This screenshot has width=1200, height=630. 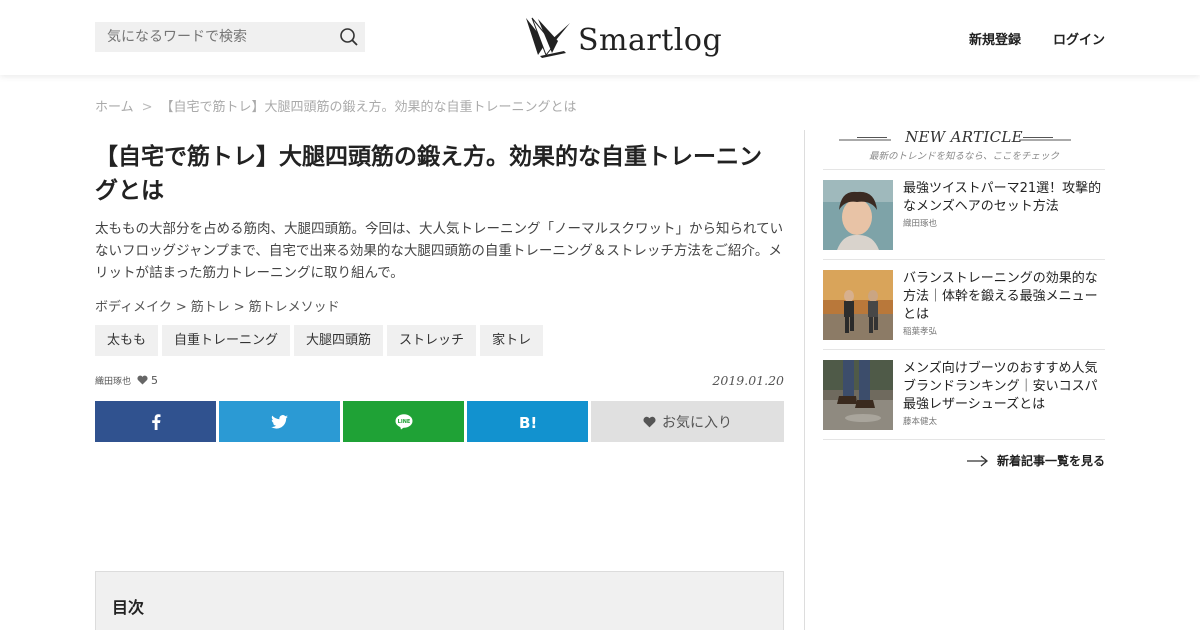 I want to click on like-count-value: 5, so click(x=155, y=380).